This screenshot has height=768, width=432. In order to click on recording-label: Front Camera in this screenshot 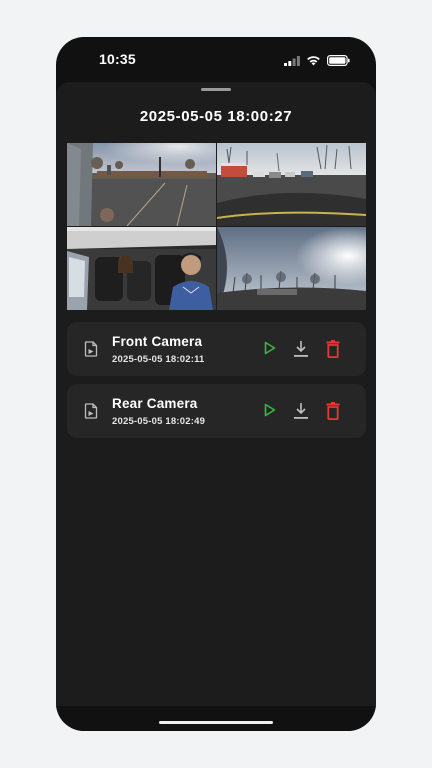, I will do `click(157, 341)`.